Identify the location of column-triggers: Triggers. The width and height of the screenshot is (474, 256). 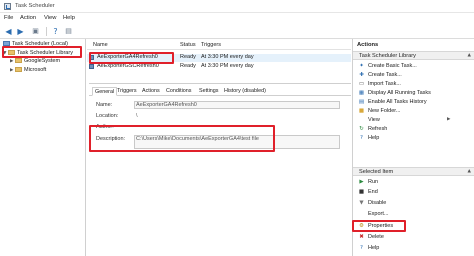
(211, 45).